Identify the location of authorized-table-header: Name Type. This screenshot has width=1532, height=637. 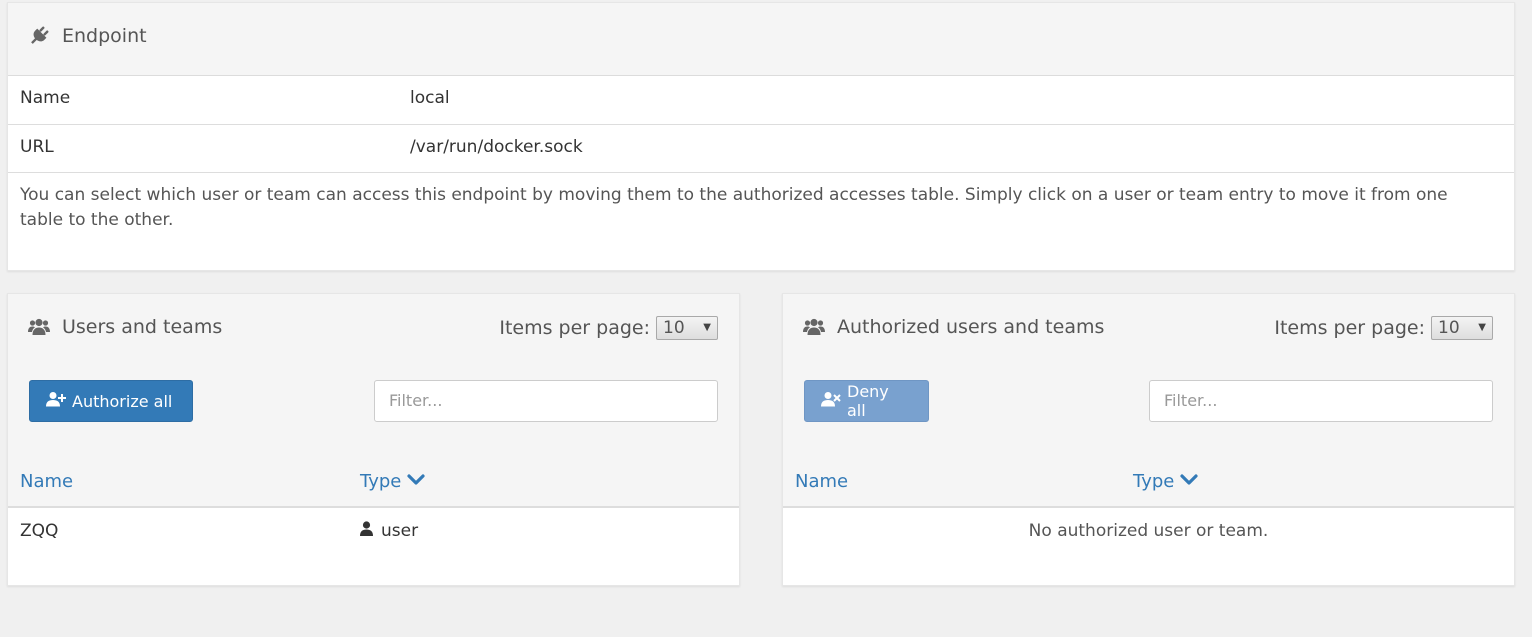
(1148, 483).